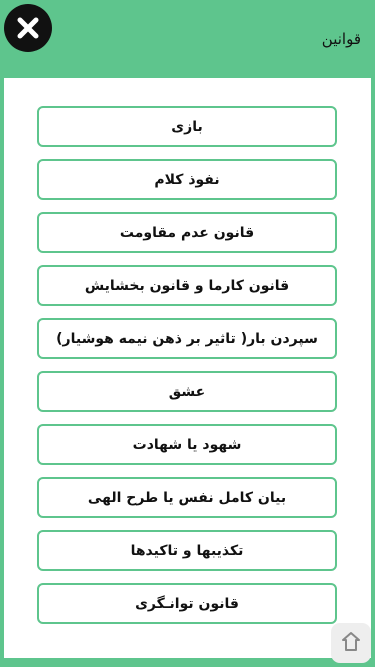 Image resolution: width=375 pixels, height=667 pixels. What do you see at coordinates (187, 126) in the screenshot?
I see `rule-button: بازی` at bounding box center [187, 126].